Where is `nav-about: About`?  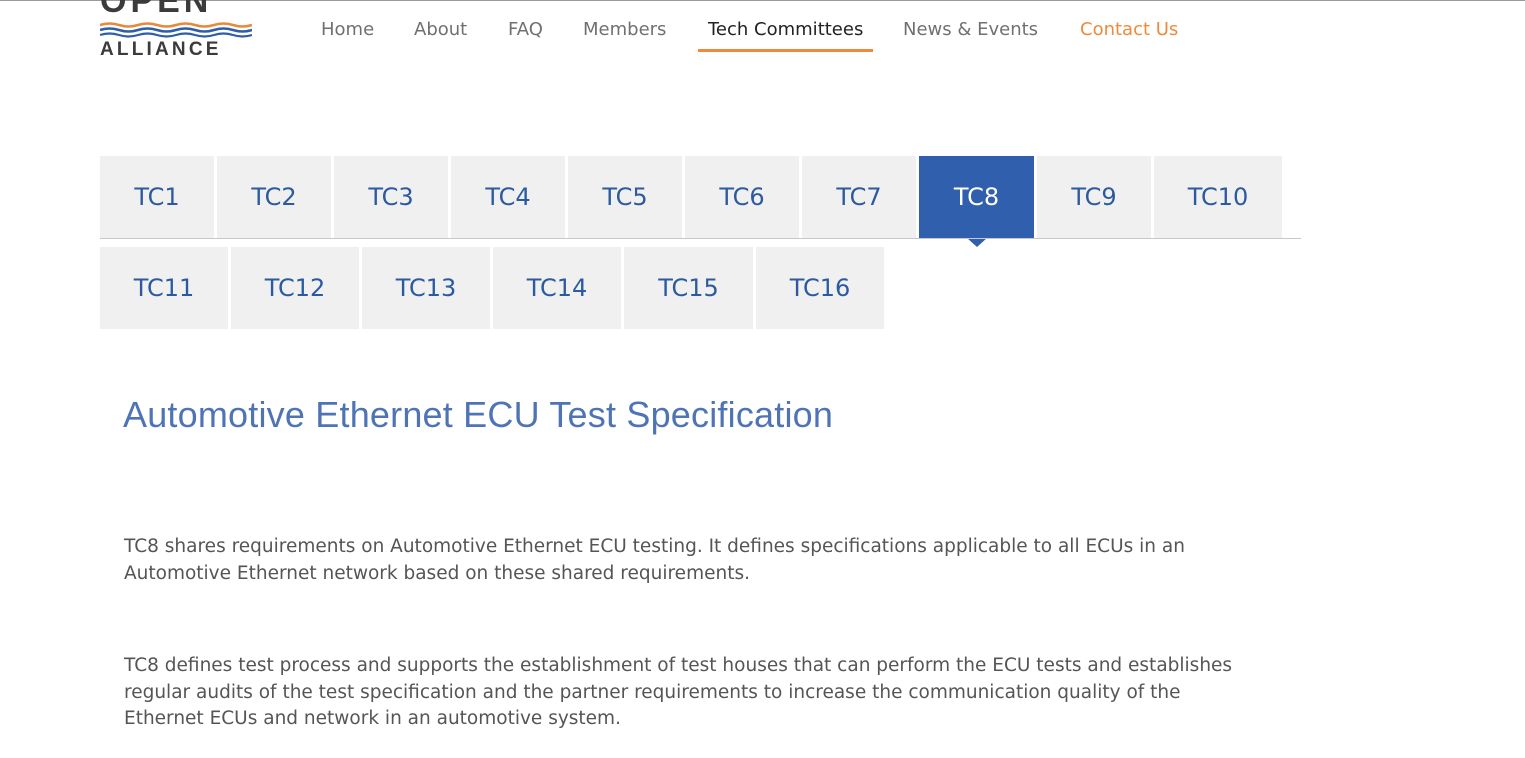 nav-about: About is located at coordinates (440, 36).